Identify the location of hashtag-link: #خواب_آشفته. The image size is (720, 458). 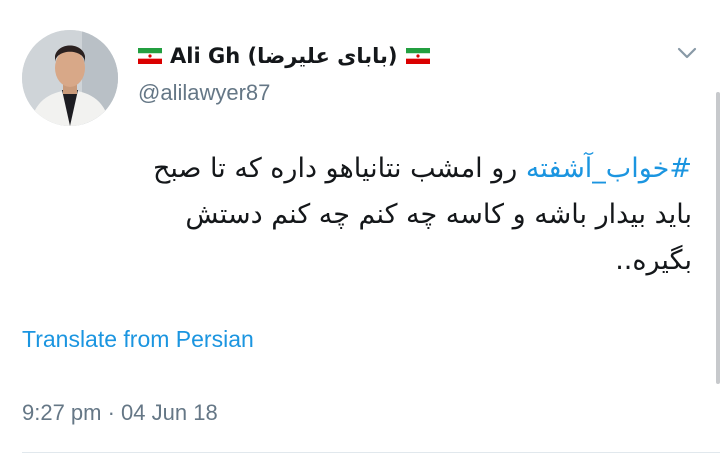
(609, 168).